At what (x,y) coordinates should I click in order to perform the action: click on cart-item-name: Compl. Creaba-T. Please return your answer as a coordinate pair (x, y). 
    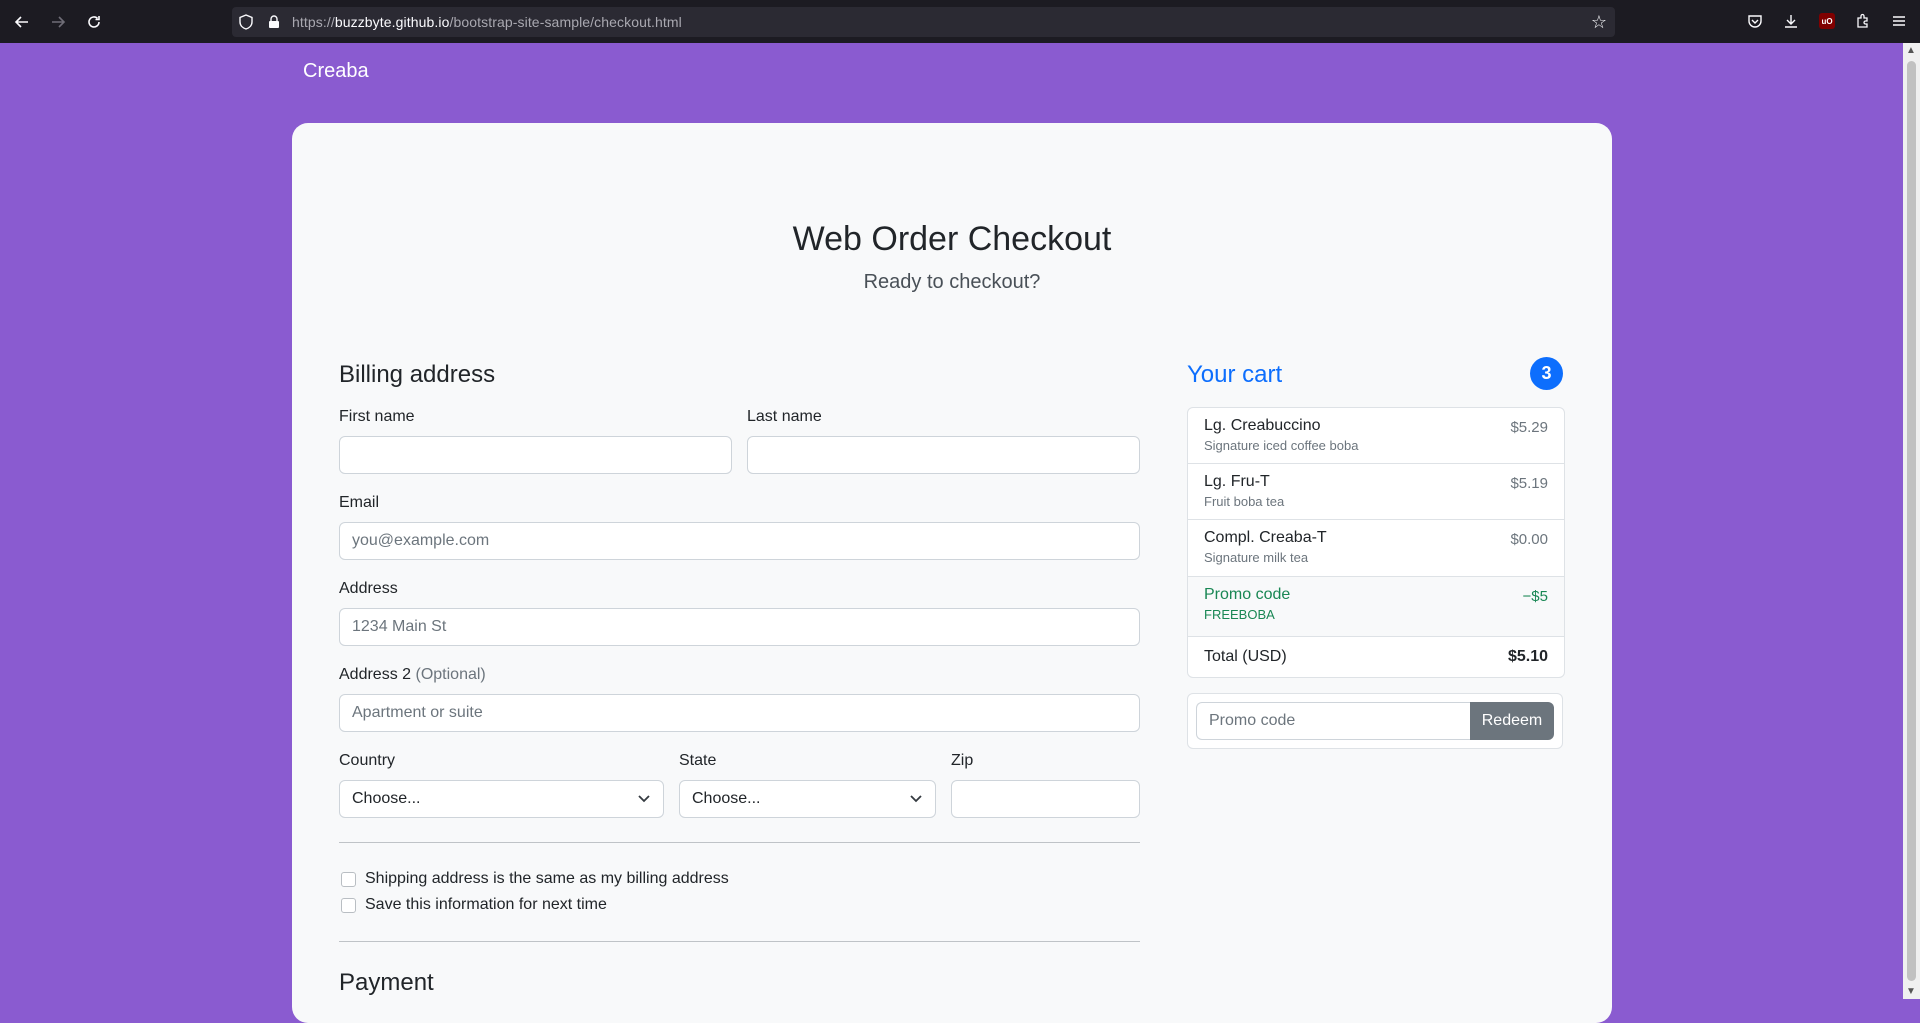
    Looking at the image, I should click on (1265, 537).